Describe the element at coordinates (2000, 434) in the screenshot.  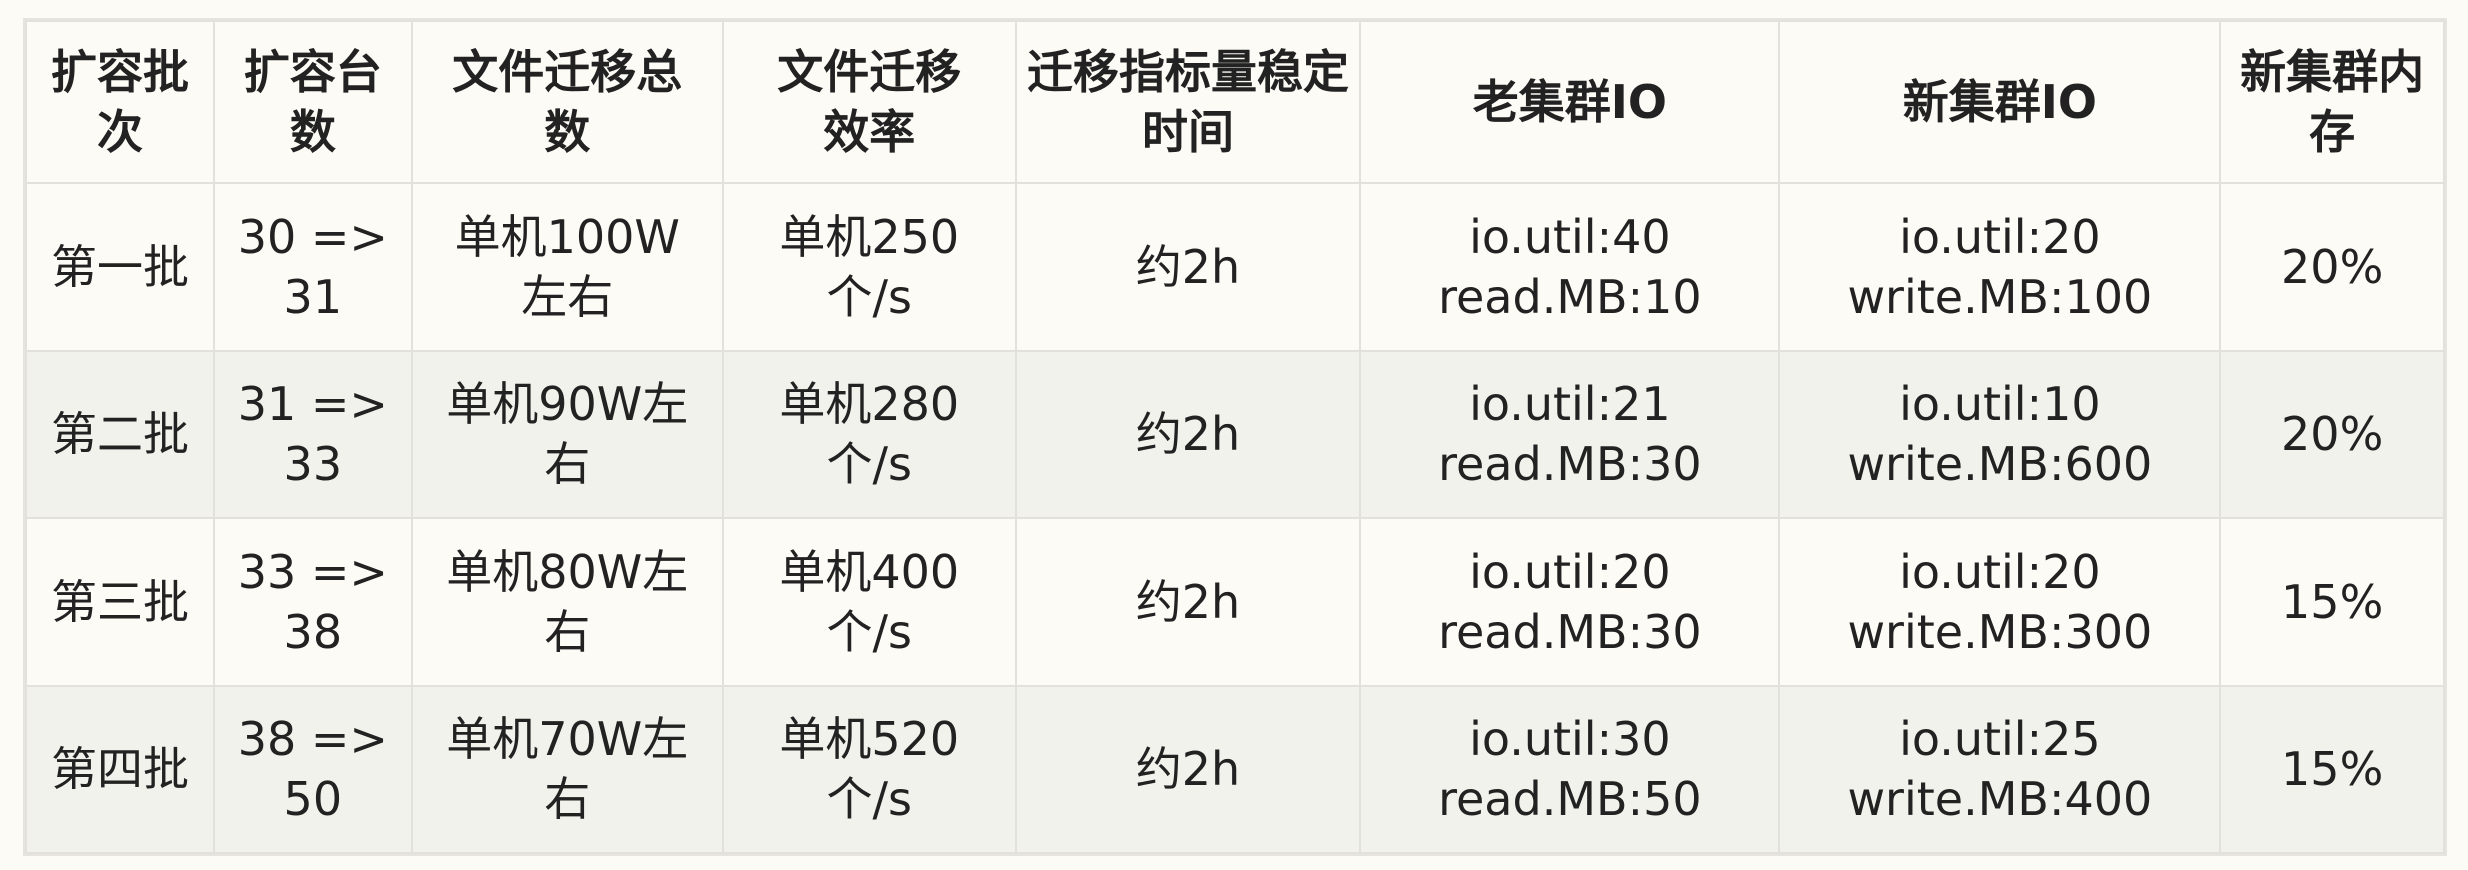
I see `cell-new-io: io.util:10 write.MB:600` at that location.